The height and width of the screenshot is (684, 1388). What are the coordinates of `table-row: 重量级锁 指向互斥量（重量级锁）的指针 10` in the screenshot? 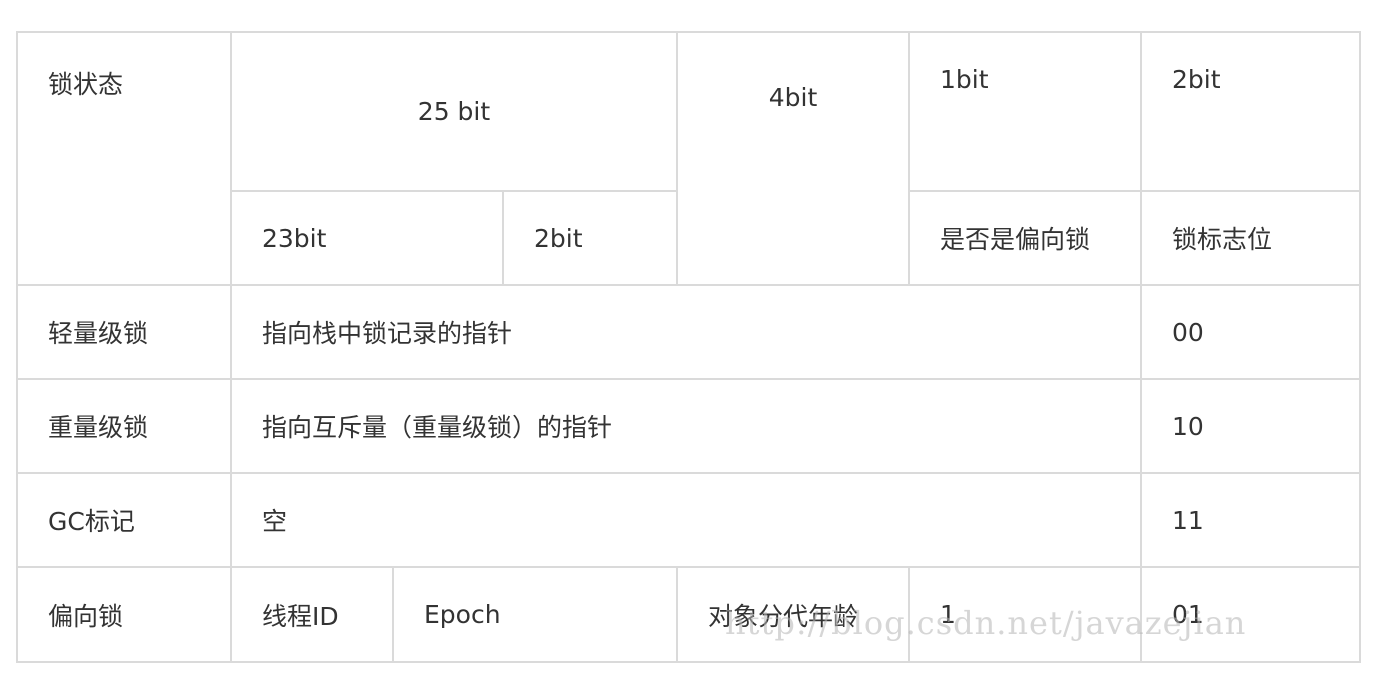 It's located at (688, 426).